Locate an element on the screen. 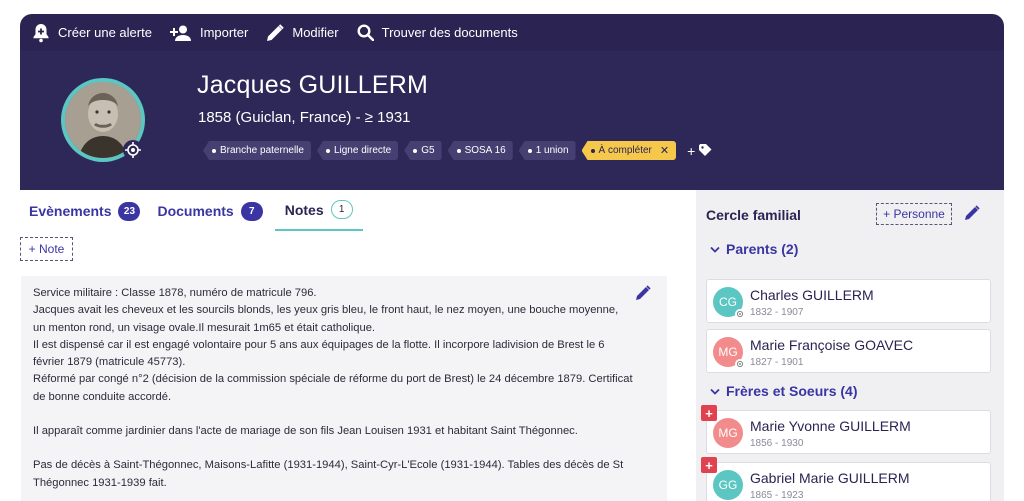 The image size is (1024, 501). tag-icon is located at coordinates (705, 151).